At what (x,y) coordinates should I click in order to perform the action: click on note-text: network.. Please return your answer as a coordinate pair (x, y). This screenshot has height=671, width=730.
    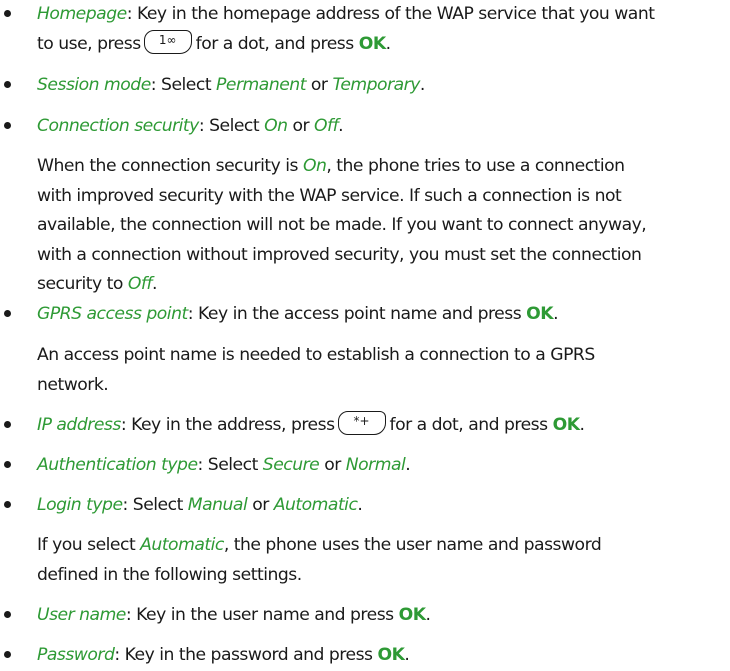
    Looking at the image, I should click on (73, 384).